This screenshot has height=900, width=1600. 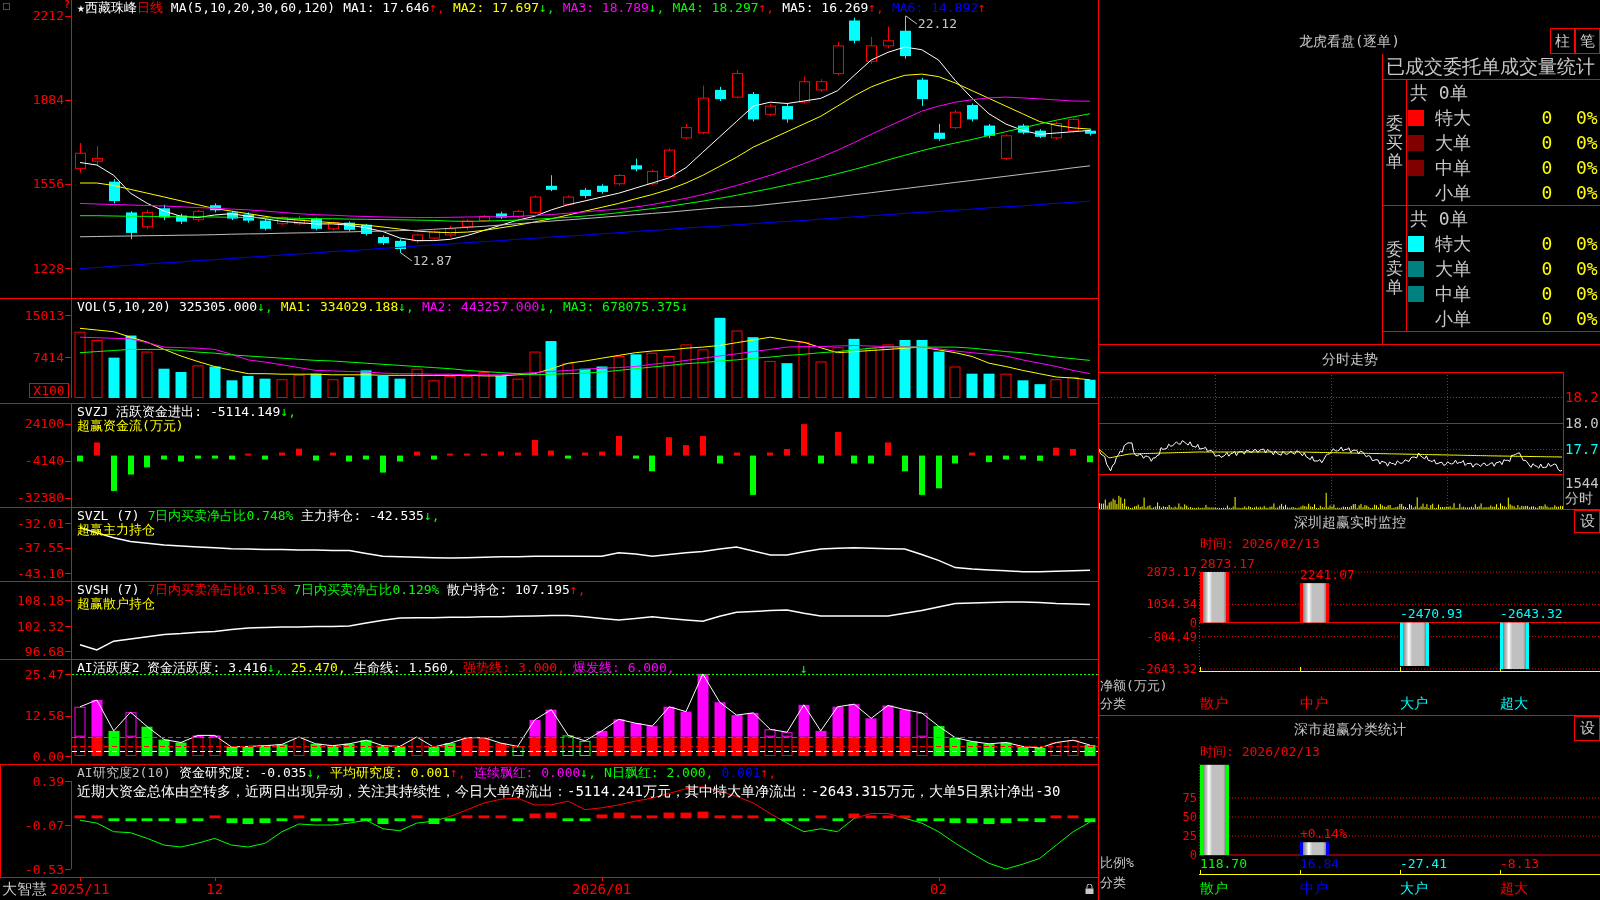 I want to click on axis-title: 分类, so click(x=1113, y=703).